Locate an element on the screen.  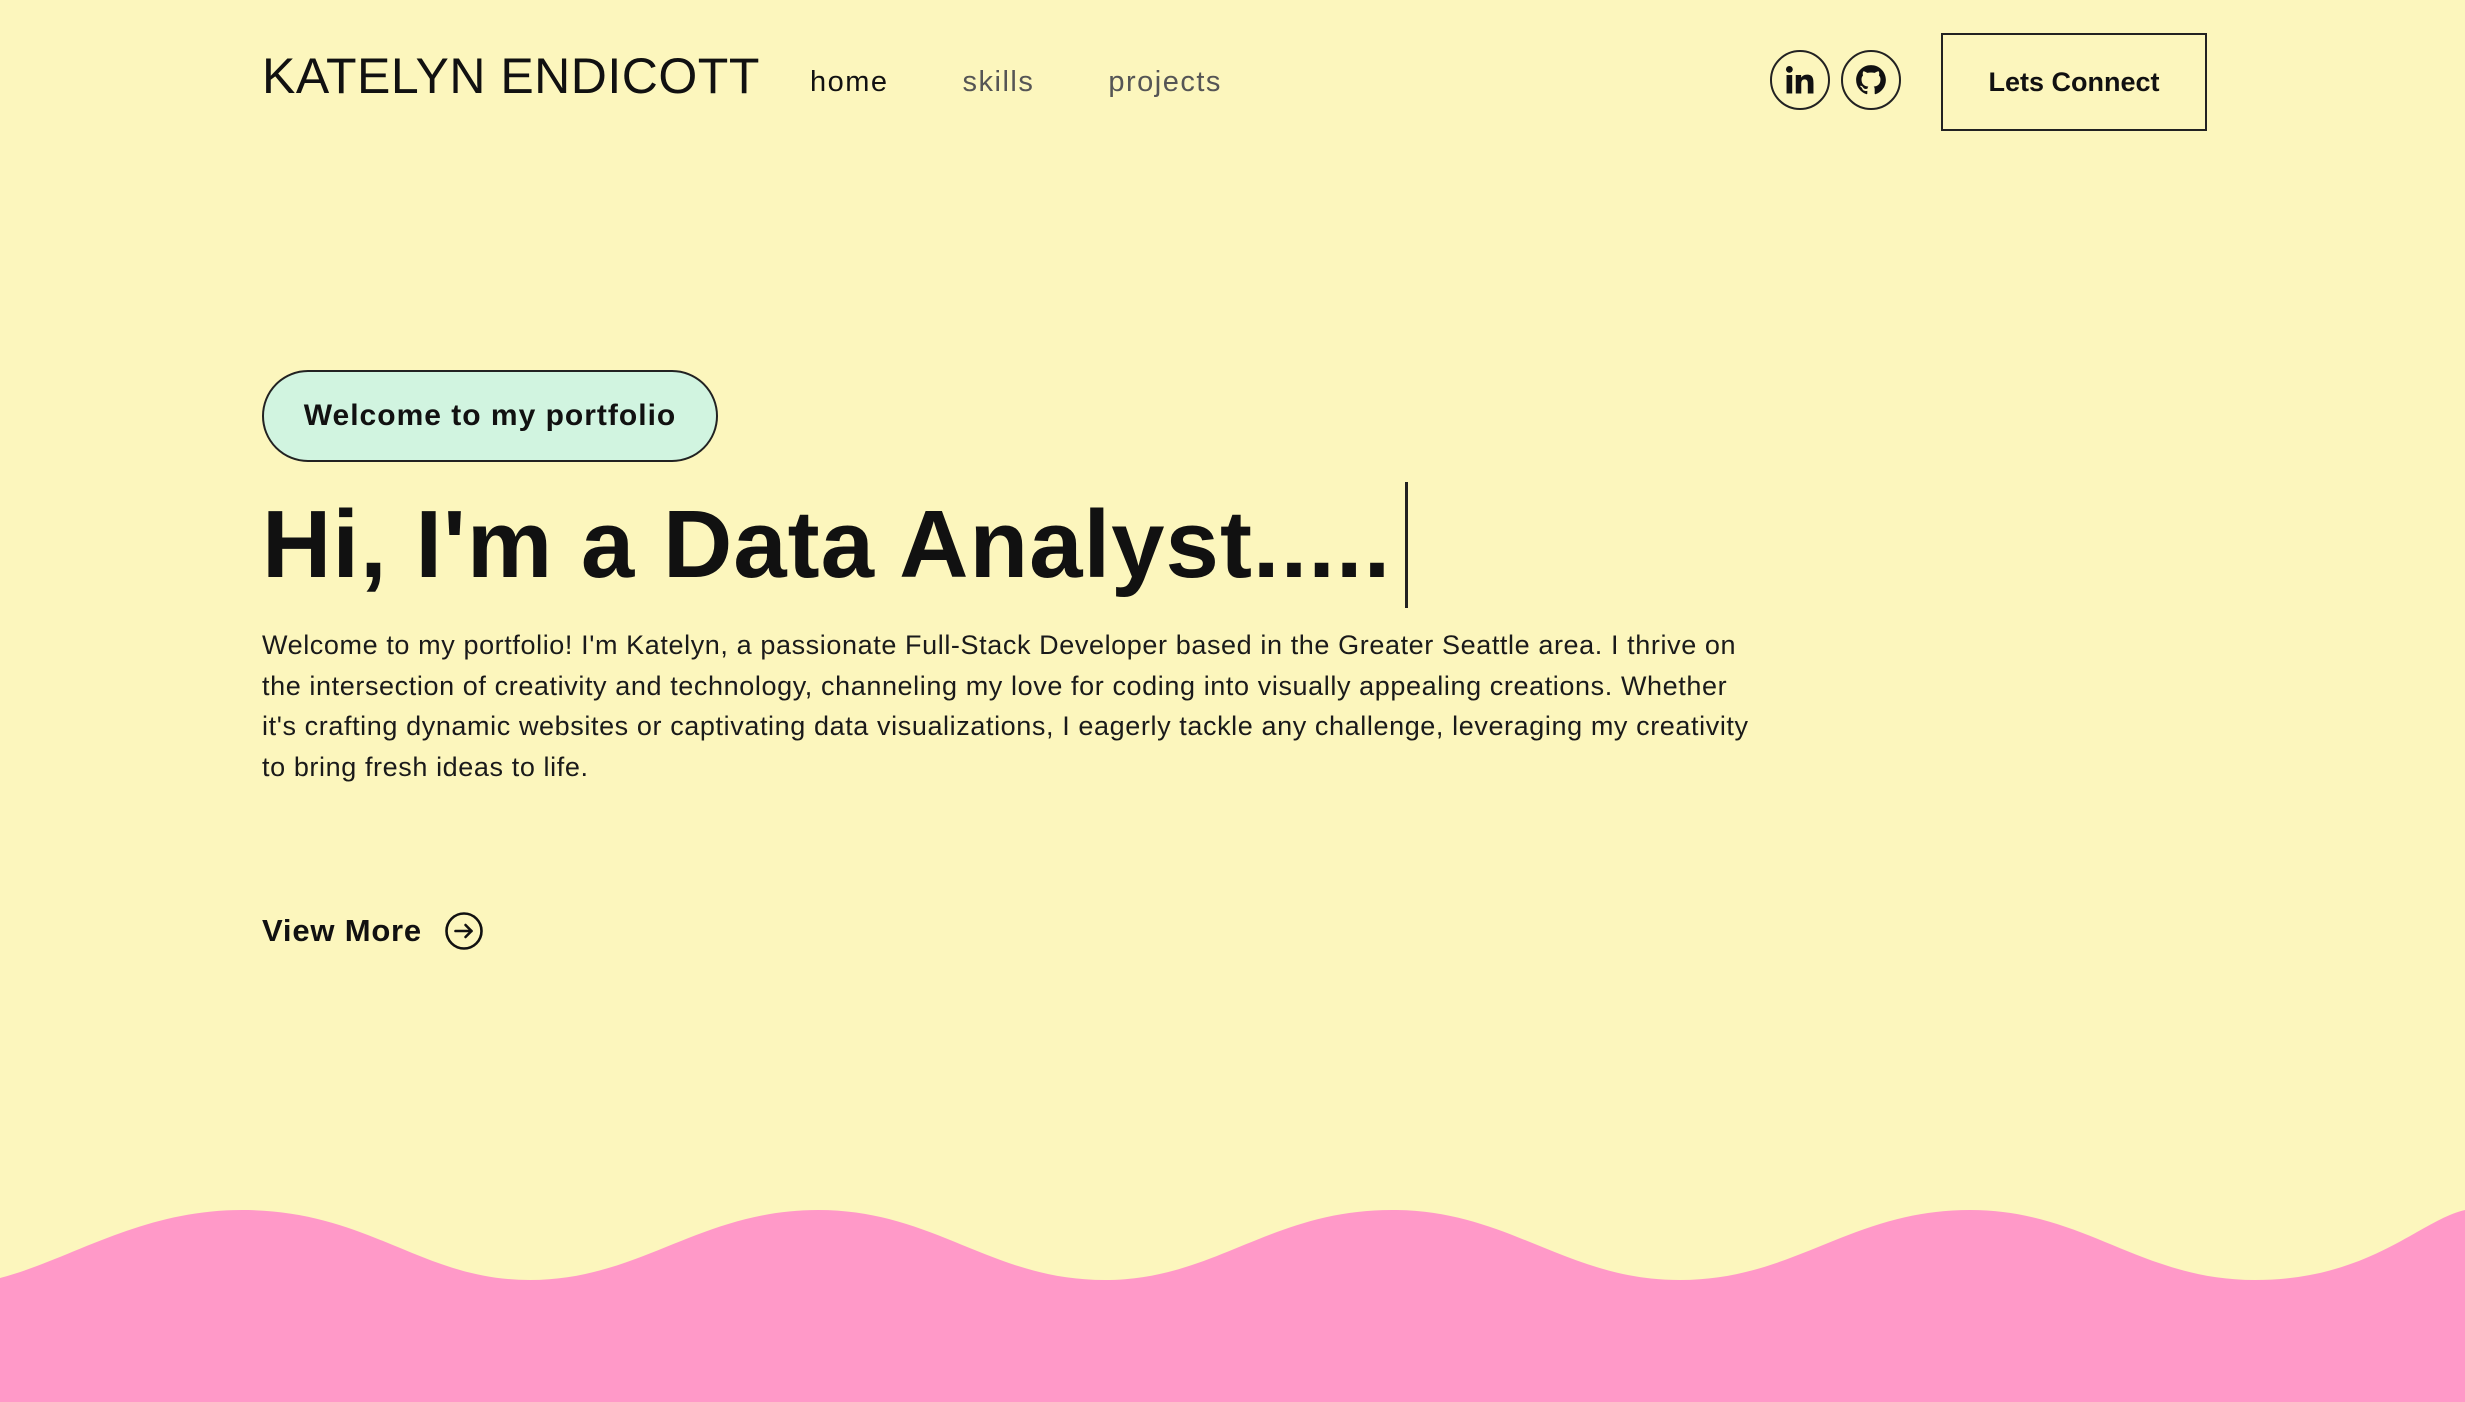
github-link is located at coordinates (1871, 80).